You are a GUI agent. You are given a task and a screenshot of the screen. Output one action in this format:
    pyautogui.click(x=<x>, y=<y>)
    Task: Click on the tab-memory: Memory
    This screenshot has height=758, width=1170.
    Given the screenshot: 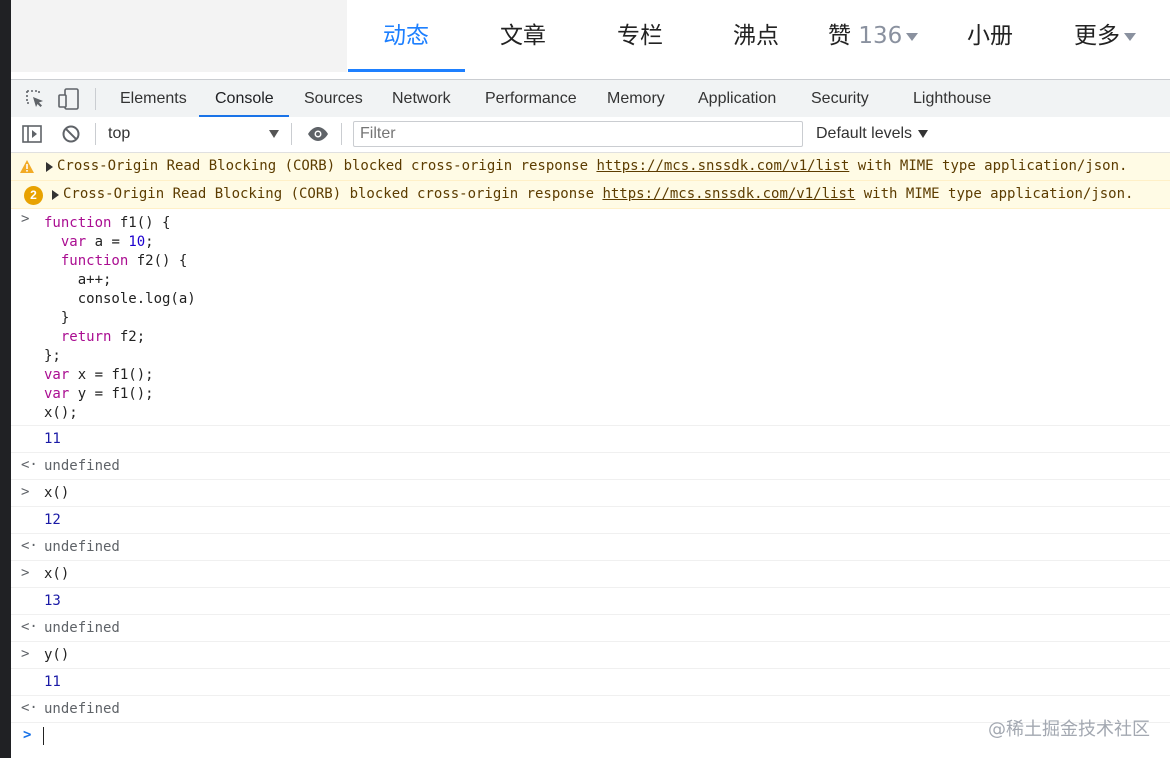 What is the action you would take?
    pyautogui.click(x=636, y=99)
    